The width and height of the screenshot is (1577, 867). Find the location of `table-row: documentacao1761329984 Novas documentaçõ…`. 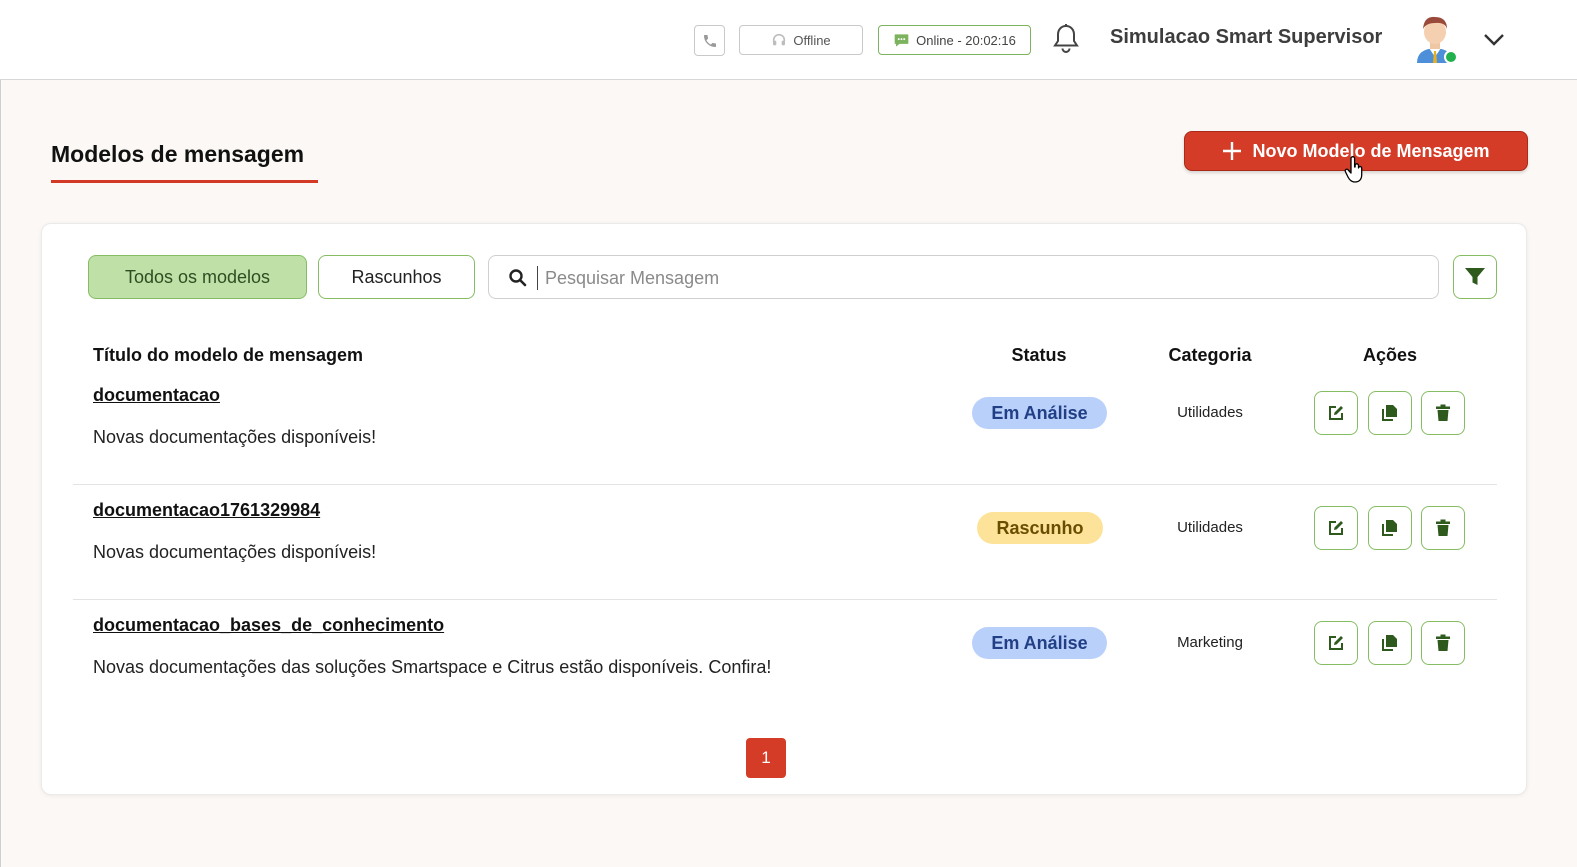

table-row: documentacao1761329984 Novas documentaçõ… is located at coordinates (785, 542).